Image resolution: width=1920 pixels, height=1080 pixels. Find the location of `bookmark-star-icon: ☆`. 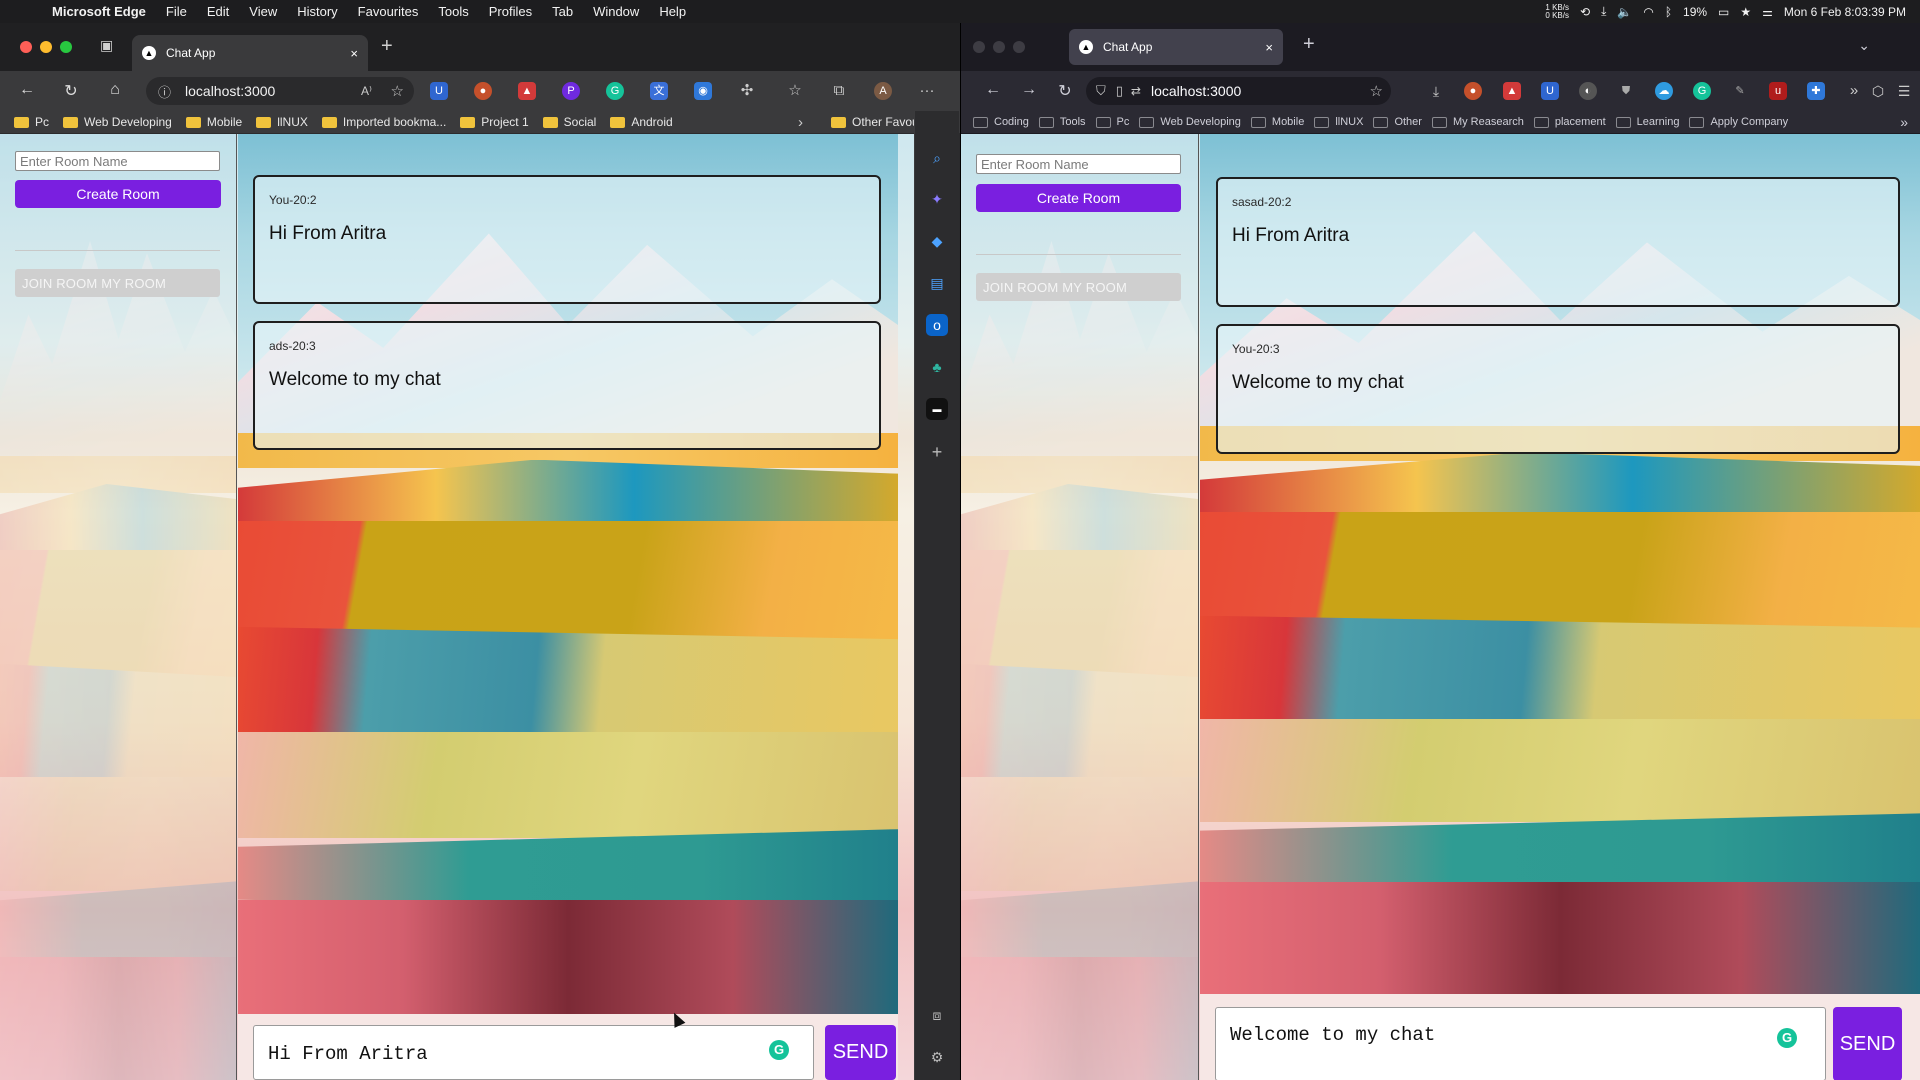

bookmark-star-icon: ☆ is located at coordinates (1376, 91).